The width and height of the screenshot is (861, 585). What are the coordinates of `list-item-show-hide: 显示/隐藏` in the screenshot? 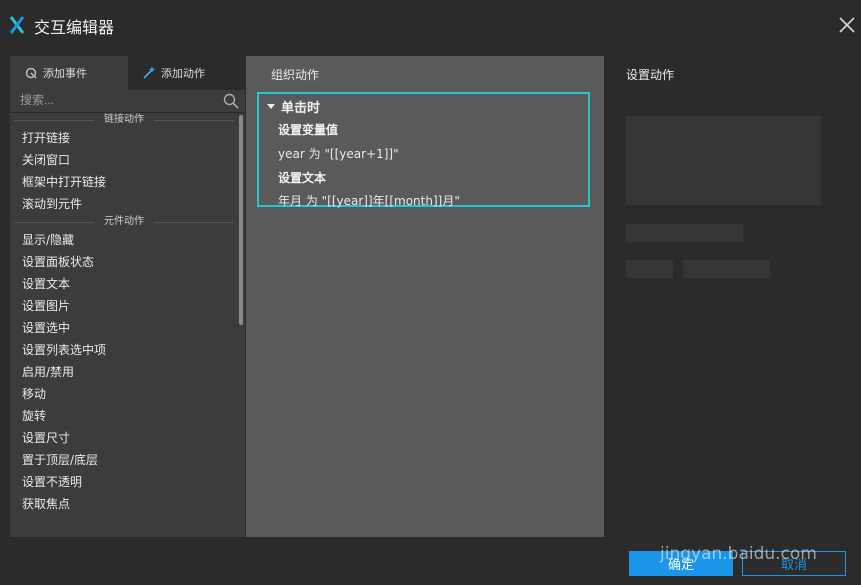 It's located at (124, 240).